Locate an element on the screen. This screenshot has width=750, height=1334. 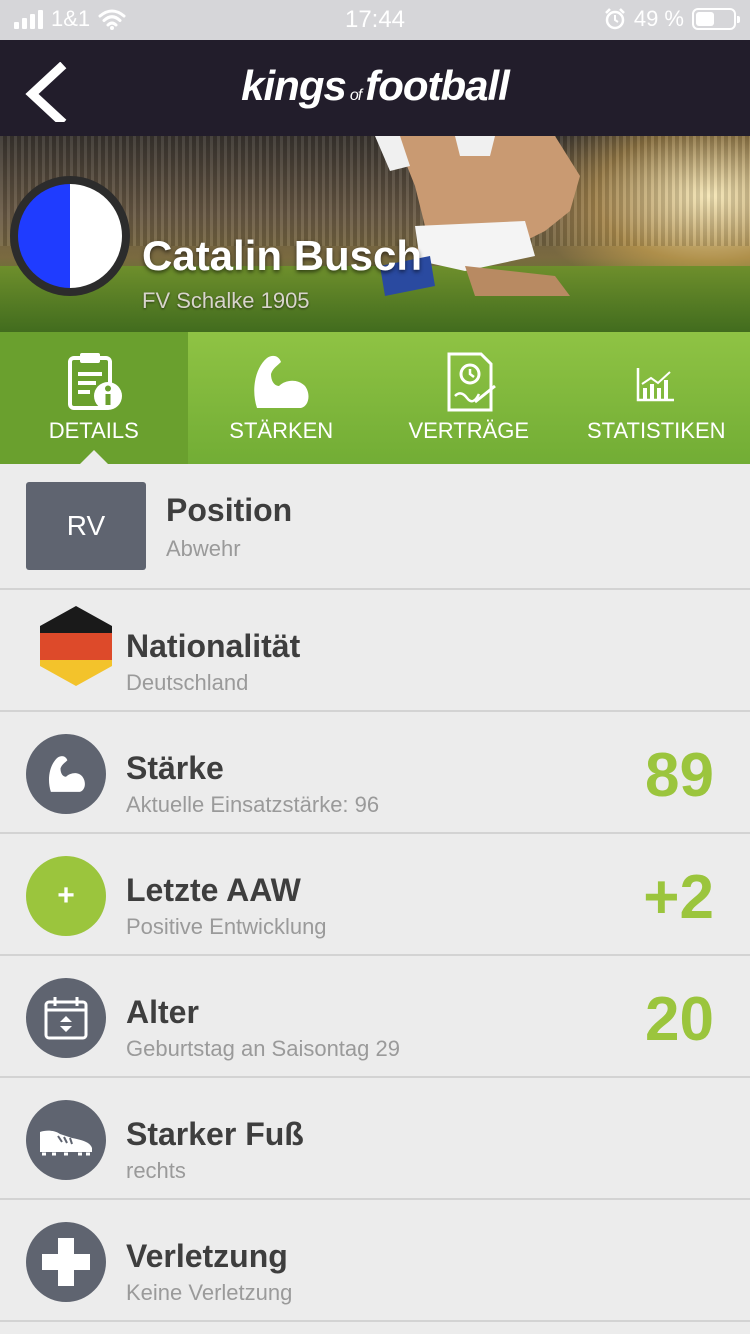
row-title: Alter is located at coordinates (162, 1012).